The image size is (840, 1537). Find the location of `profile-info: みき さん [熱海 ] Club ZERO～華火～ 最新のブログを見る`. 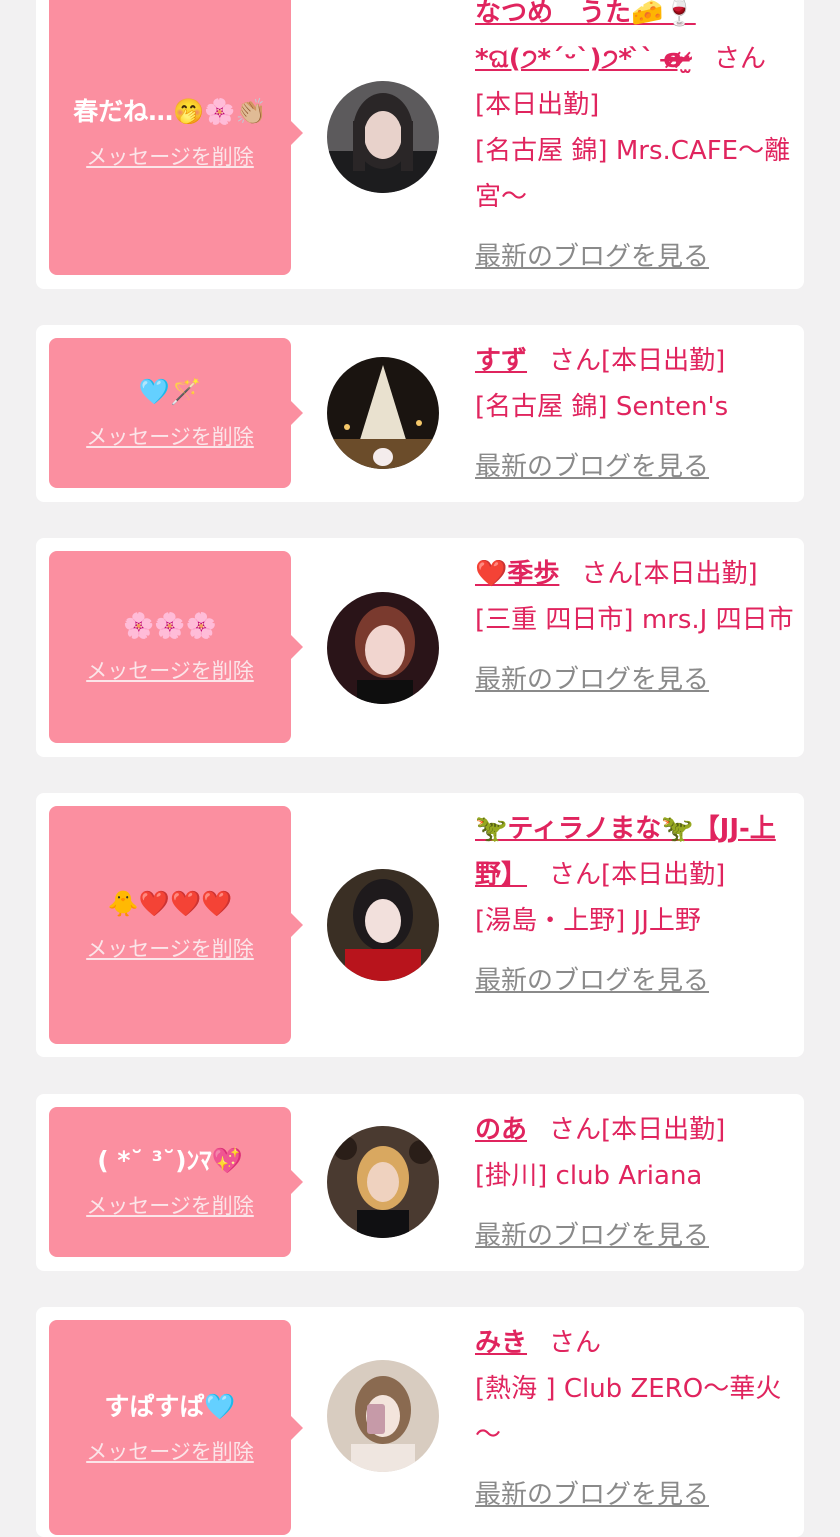

profile-info: みき さん [熱海 ] Club ZERO～華火～ 最新のブログを見る is located at coordinates (636, 1419).